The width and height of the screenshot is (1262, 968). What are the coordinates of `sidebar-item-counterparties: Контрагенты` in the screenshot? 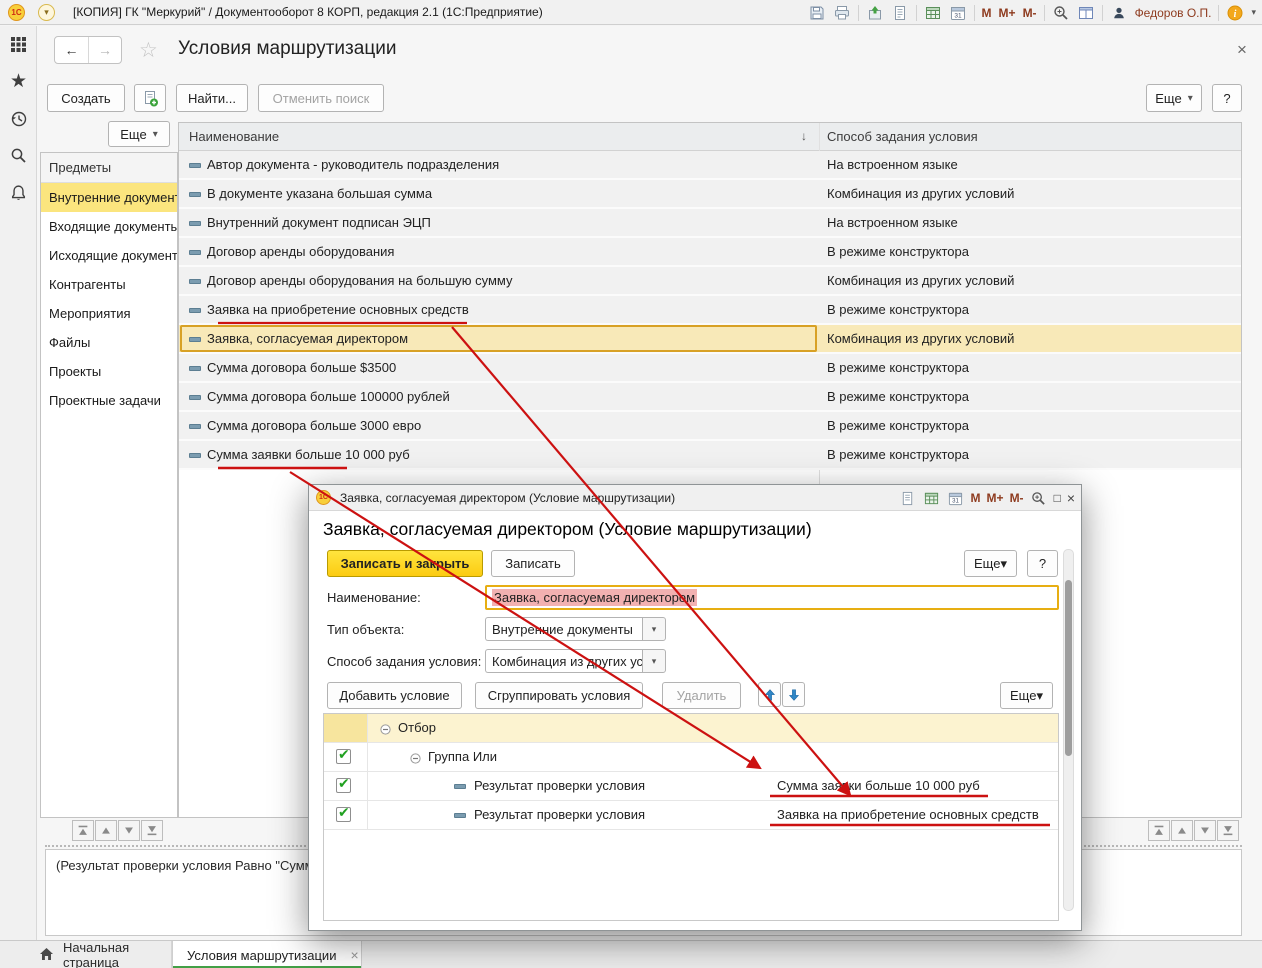 It's located at (109, 284).